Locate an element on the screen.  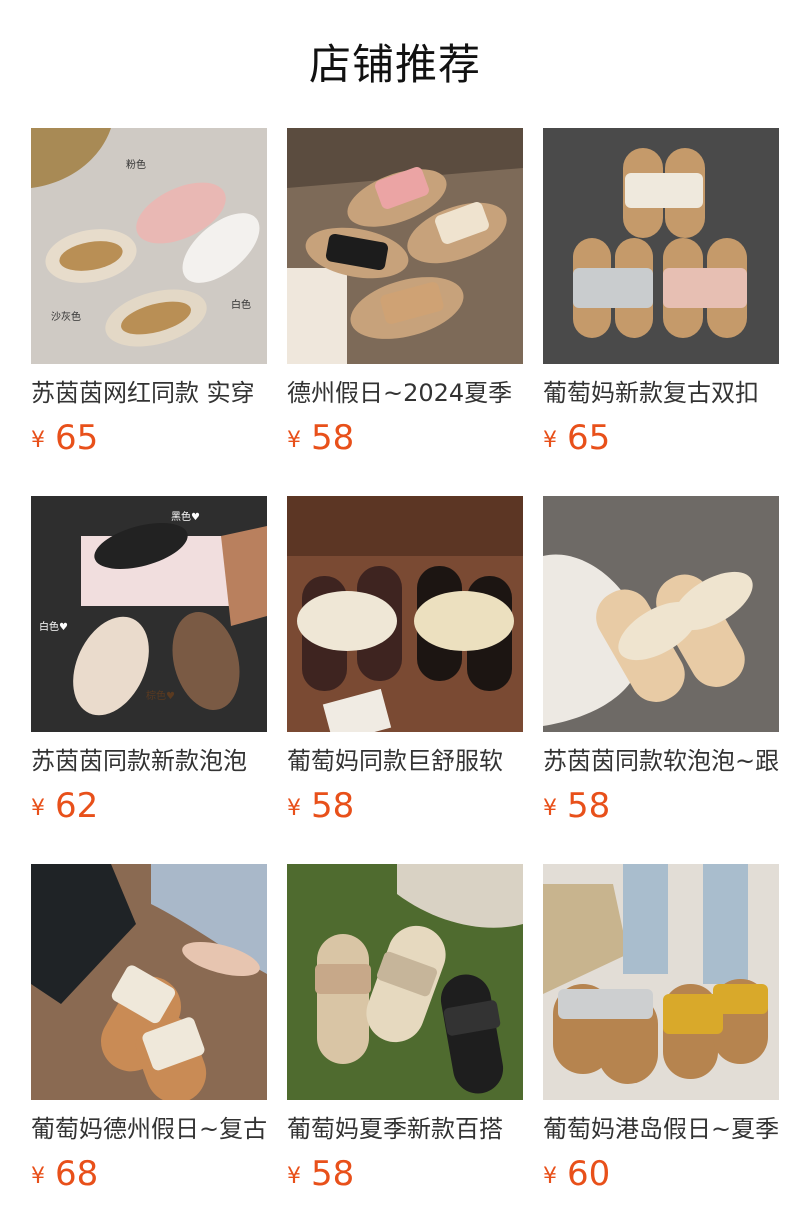
product-card: 葡萄妈夏季新款百搭 ¥58 is located at coordinates (405, 1033).